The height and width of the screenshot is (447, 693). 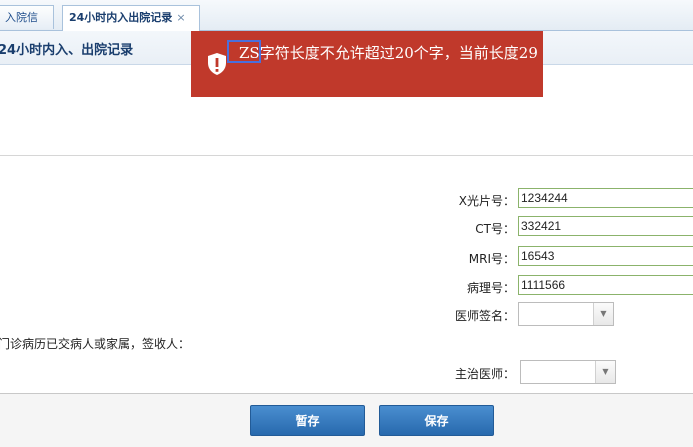 What do you see at coordinates (490, 288) in the screenshot?
I see `pathology-label: 病理号：` at bounding box center [490, 288].